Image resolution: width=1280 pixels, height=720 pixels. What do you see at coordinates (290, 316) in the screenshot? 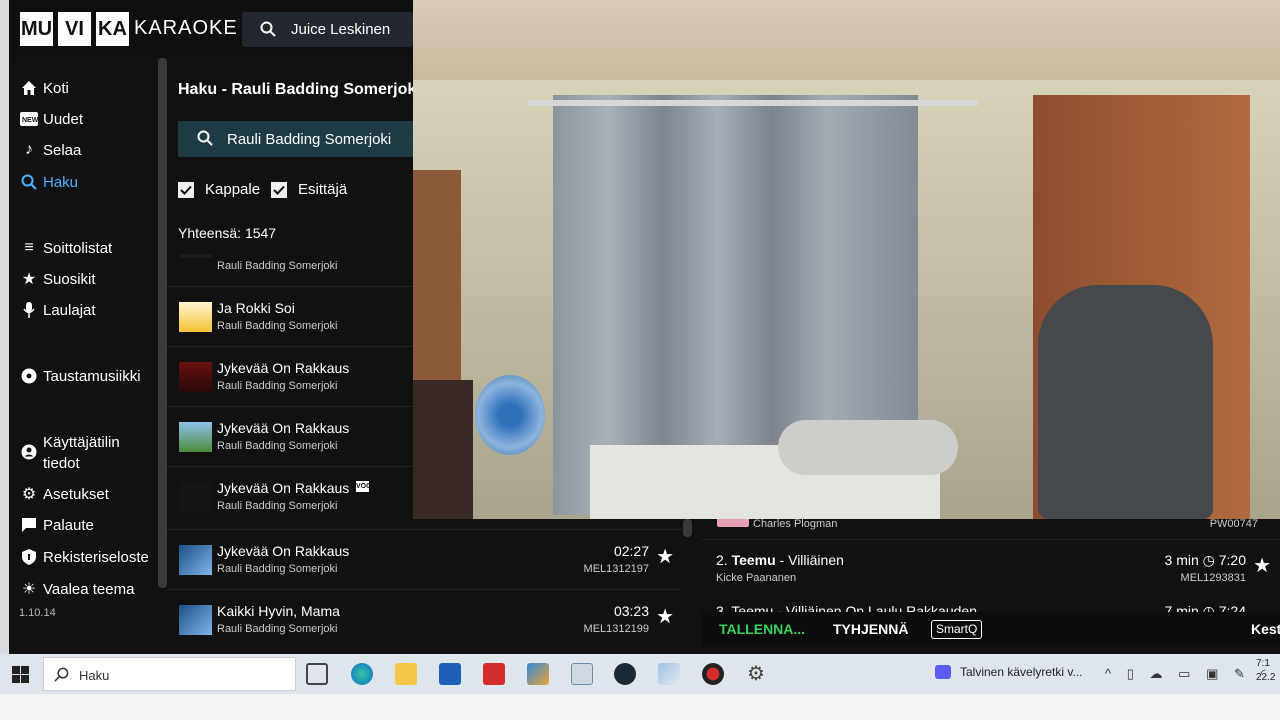
I see `list-item: Ja Rokki Soi Rauli Badding Somerjoki` at bounding box center [290, 316].